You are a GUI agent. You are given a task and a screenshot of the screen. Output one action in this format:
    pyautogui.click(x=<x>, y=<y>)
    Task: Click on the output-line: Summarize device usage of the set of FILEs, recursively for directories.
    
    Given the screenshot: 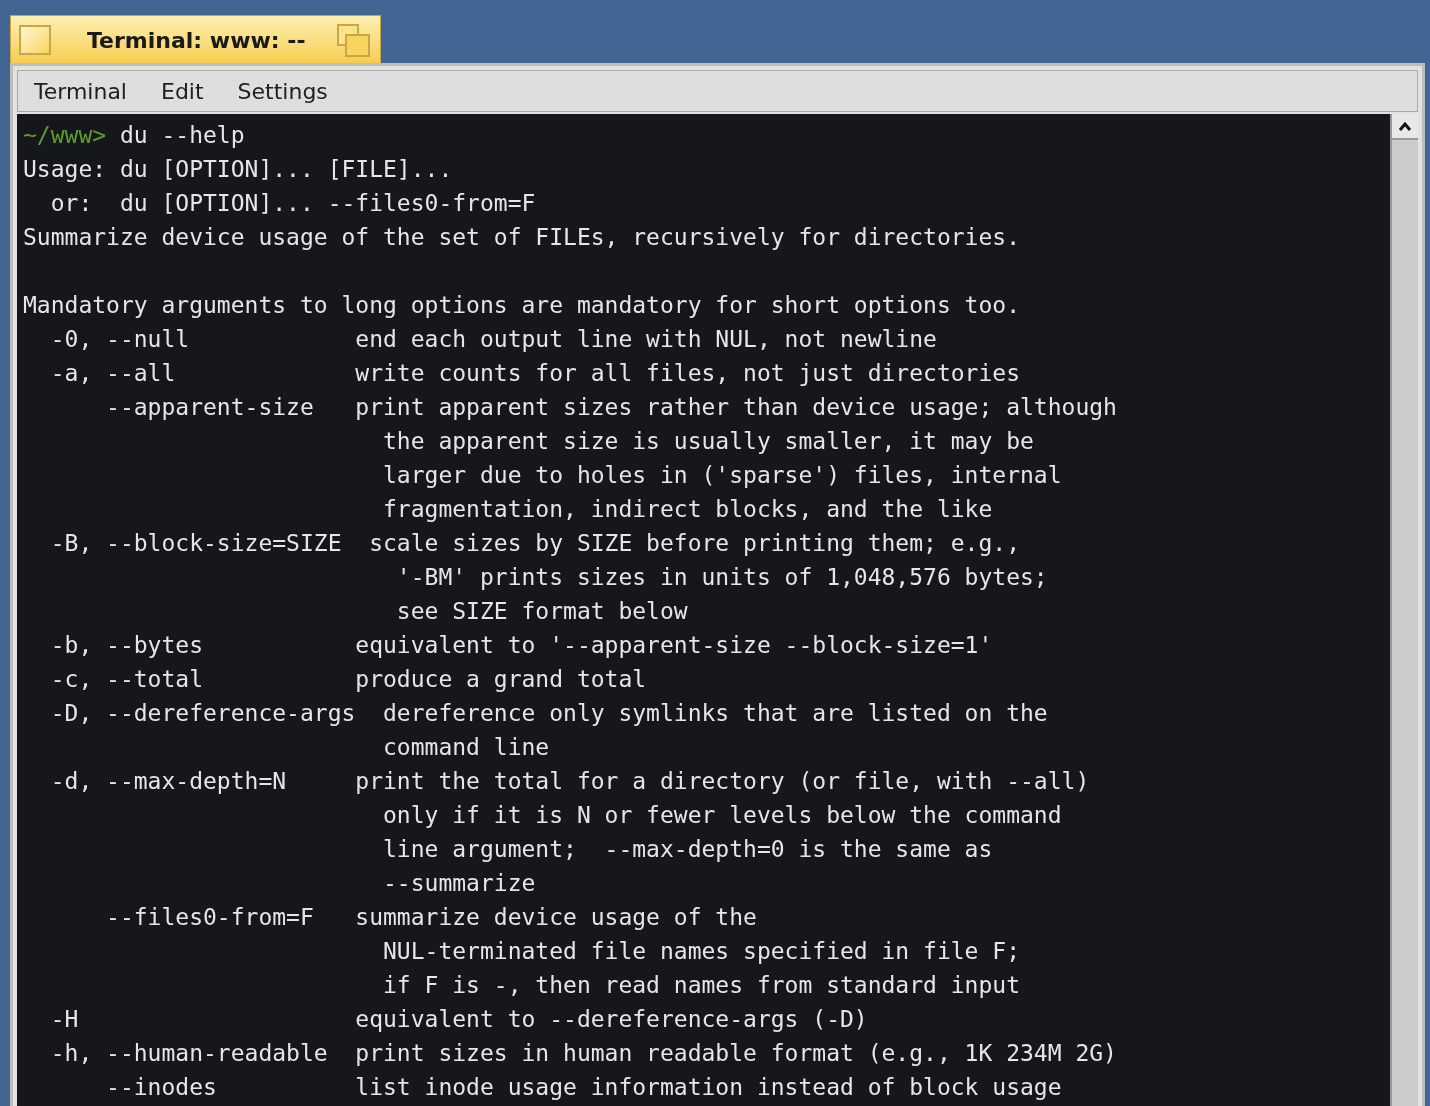 What is the action you would take?
    pyautogui.click(x=521, y=237)
    